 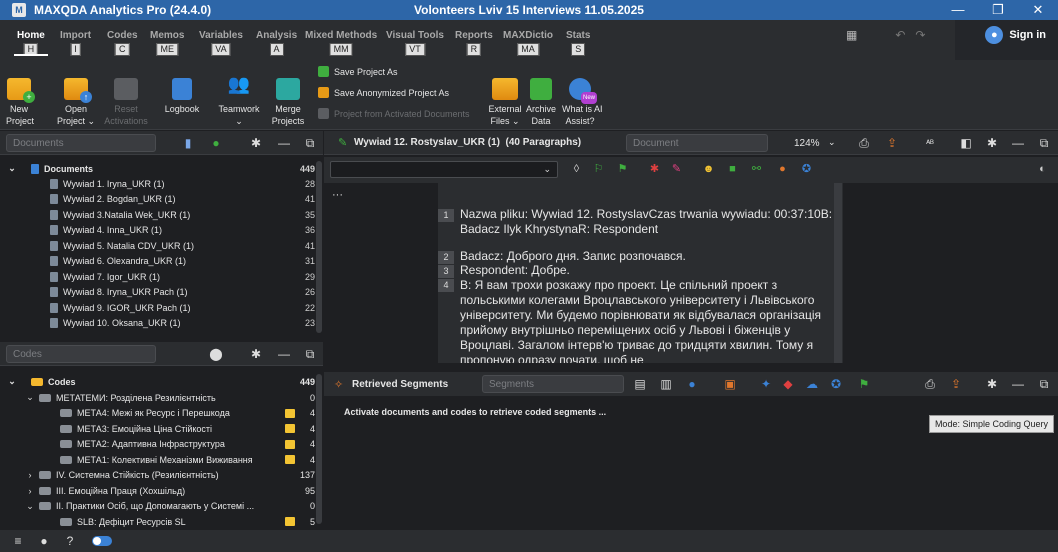 What do you see at coordinates (415, 43) in the screenshot?
I see `tab-visual-tools: Visual Tools VT` at bounding box center [415, 43].